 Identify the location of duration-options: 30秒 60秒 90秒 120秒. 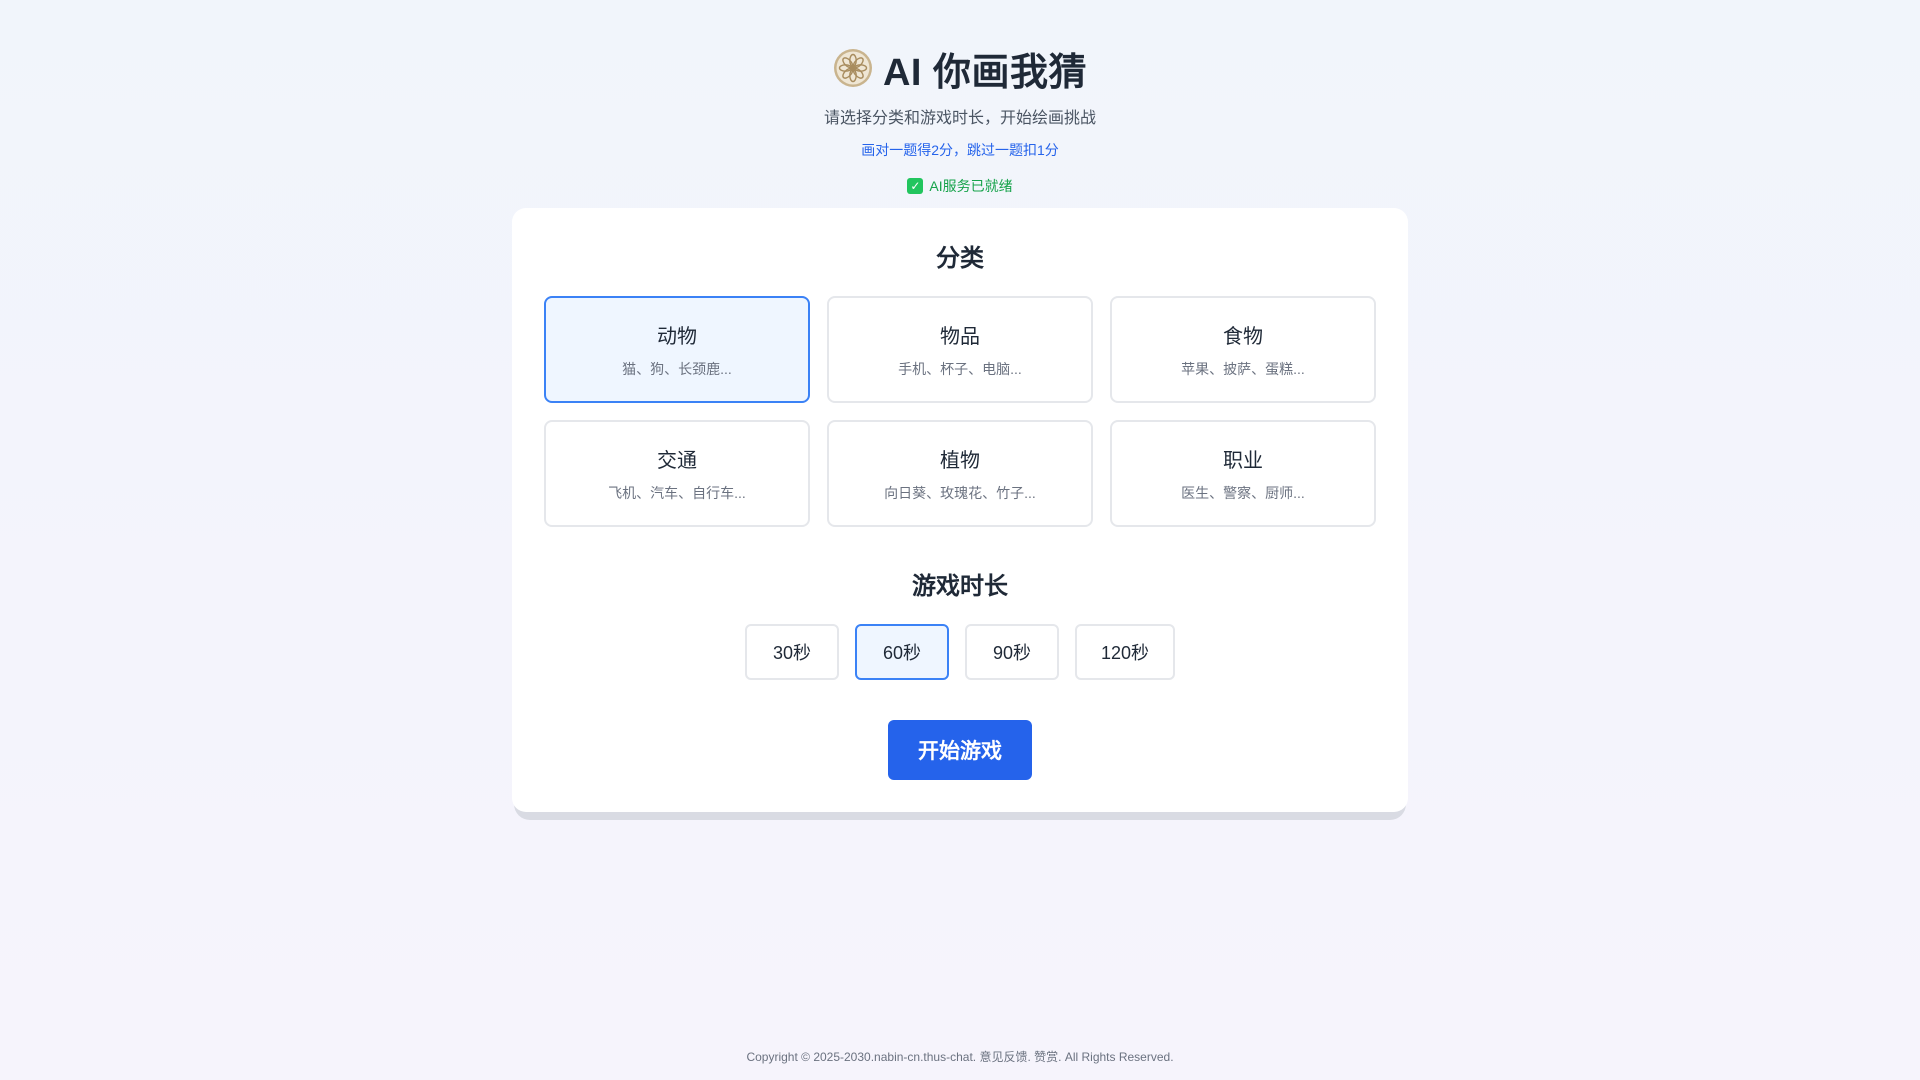
(960, 652).